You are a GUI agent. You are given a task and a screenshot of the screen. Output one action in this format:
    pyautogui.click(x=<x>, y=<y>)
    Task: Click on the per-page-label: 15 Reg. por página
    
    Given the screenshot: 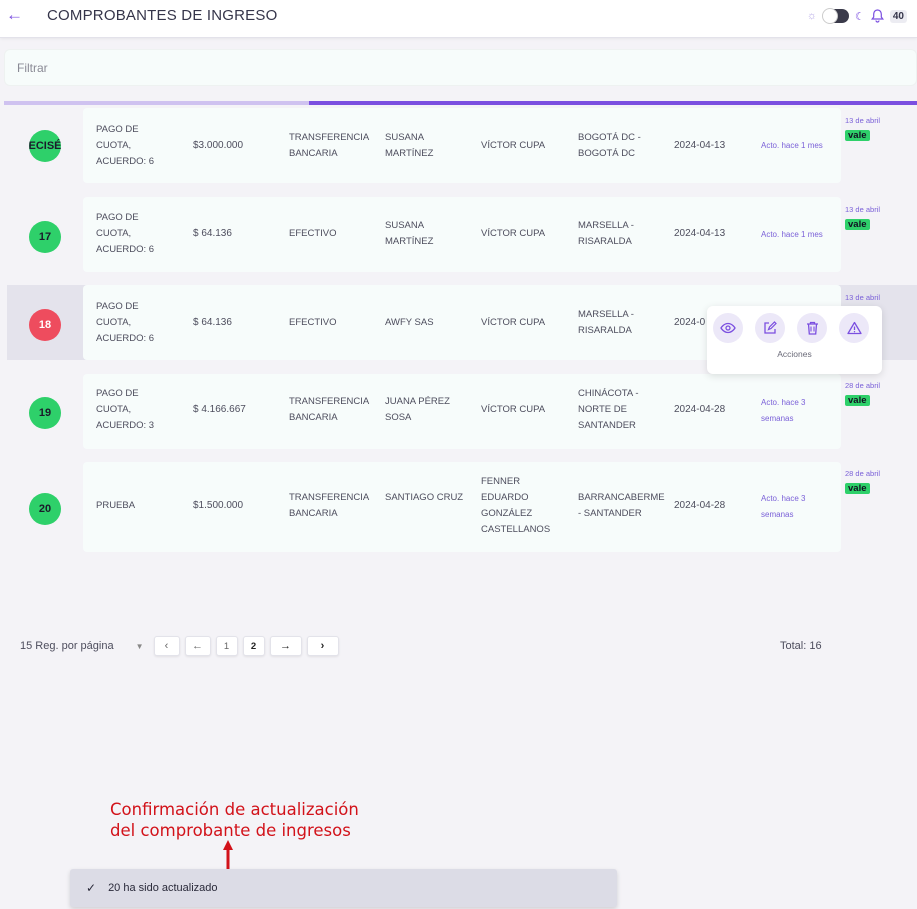 What is the action you would take?
    pyautogui.click(x=67, y=646)
    